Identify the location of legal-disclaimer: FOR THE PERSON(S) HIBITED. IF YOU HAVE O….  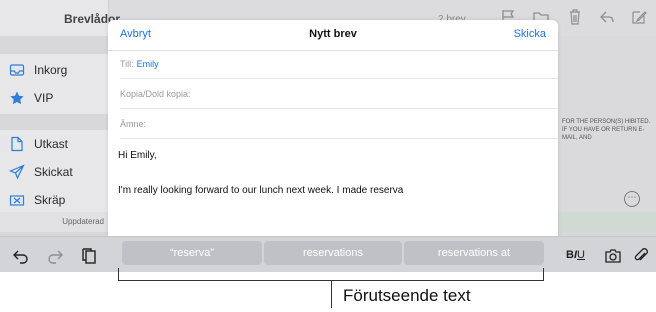
(606, 130).